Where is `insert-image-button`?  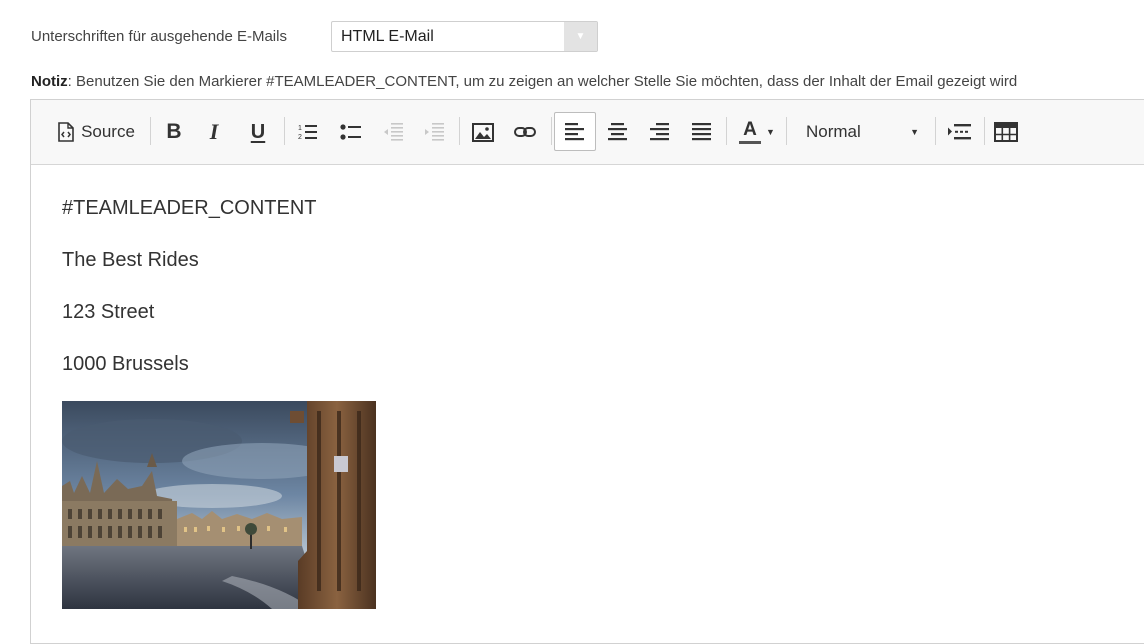
insert-image-button is located at coordinates (483, 132).